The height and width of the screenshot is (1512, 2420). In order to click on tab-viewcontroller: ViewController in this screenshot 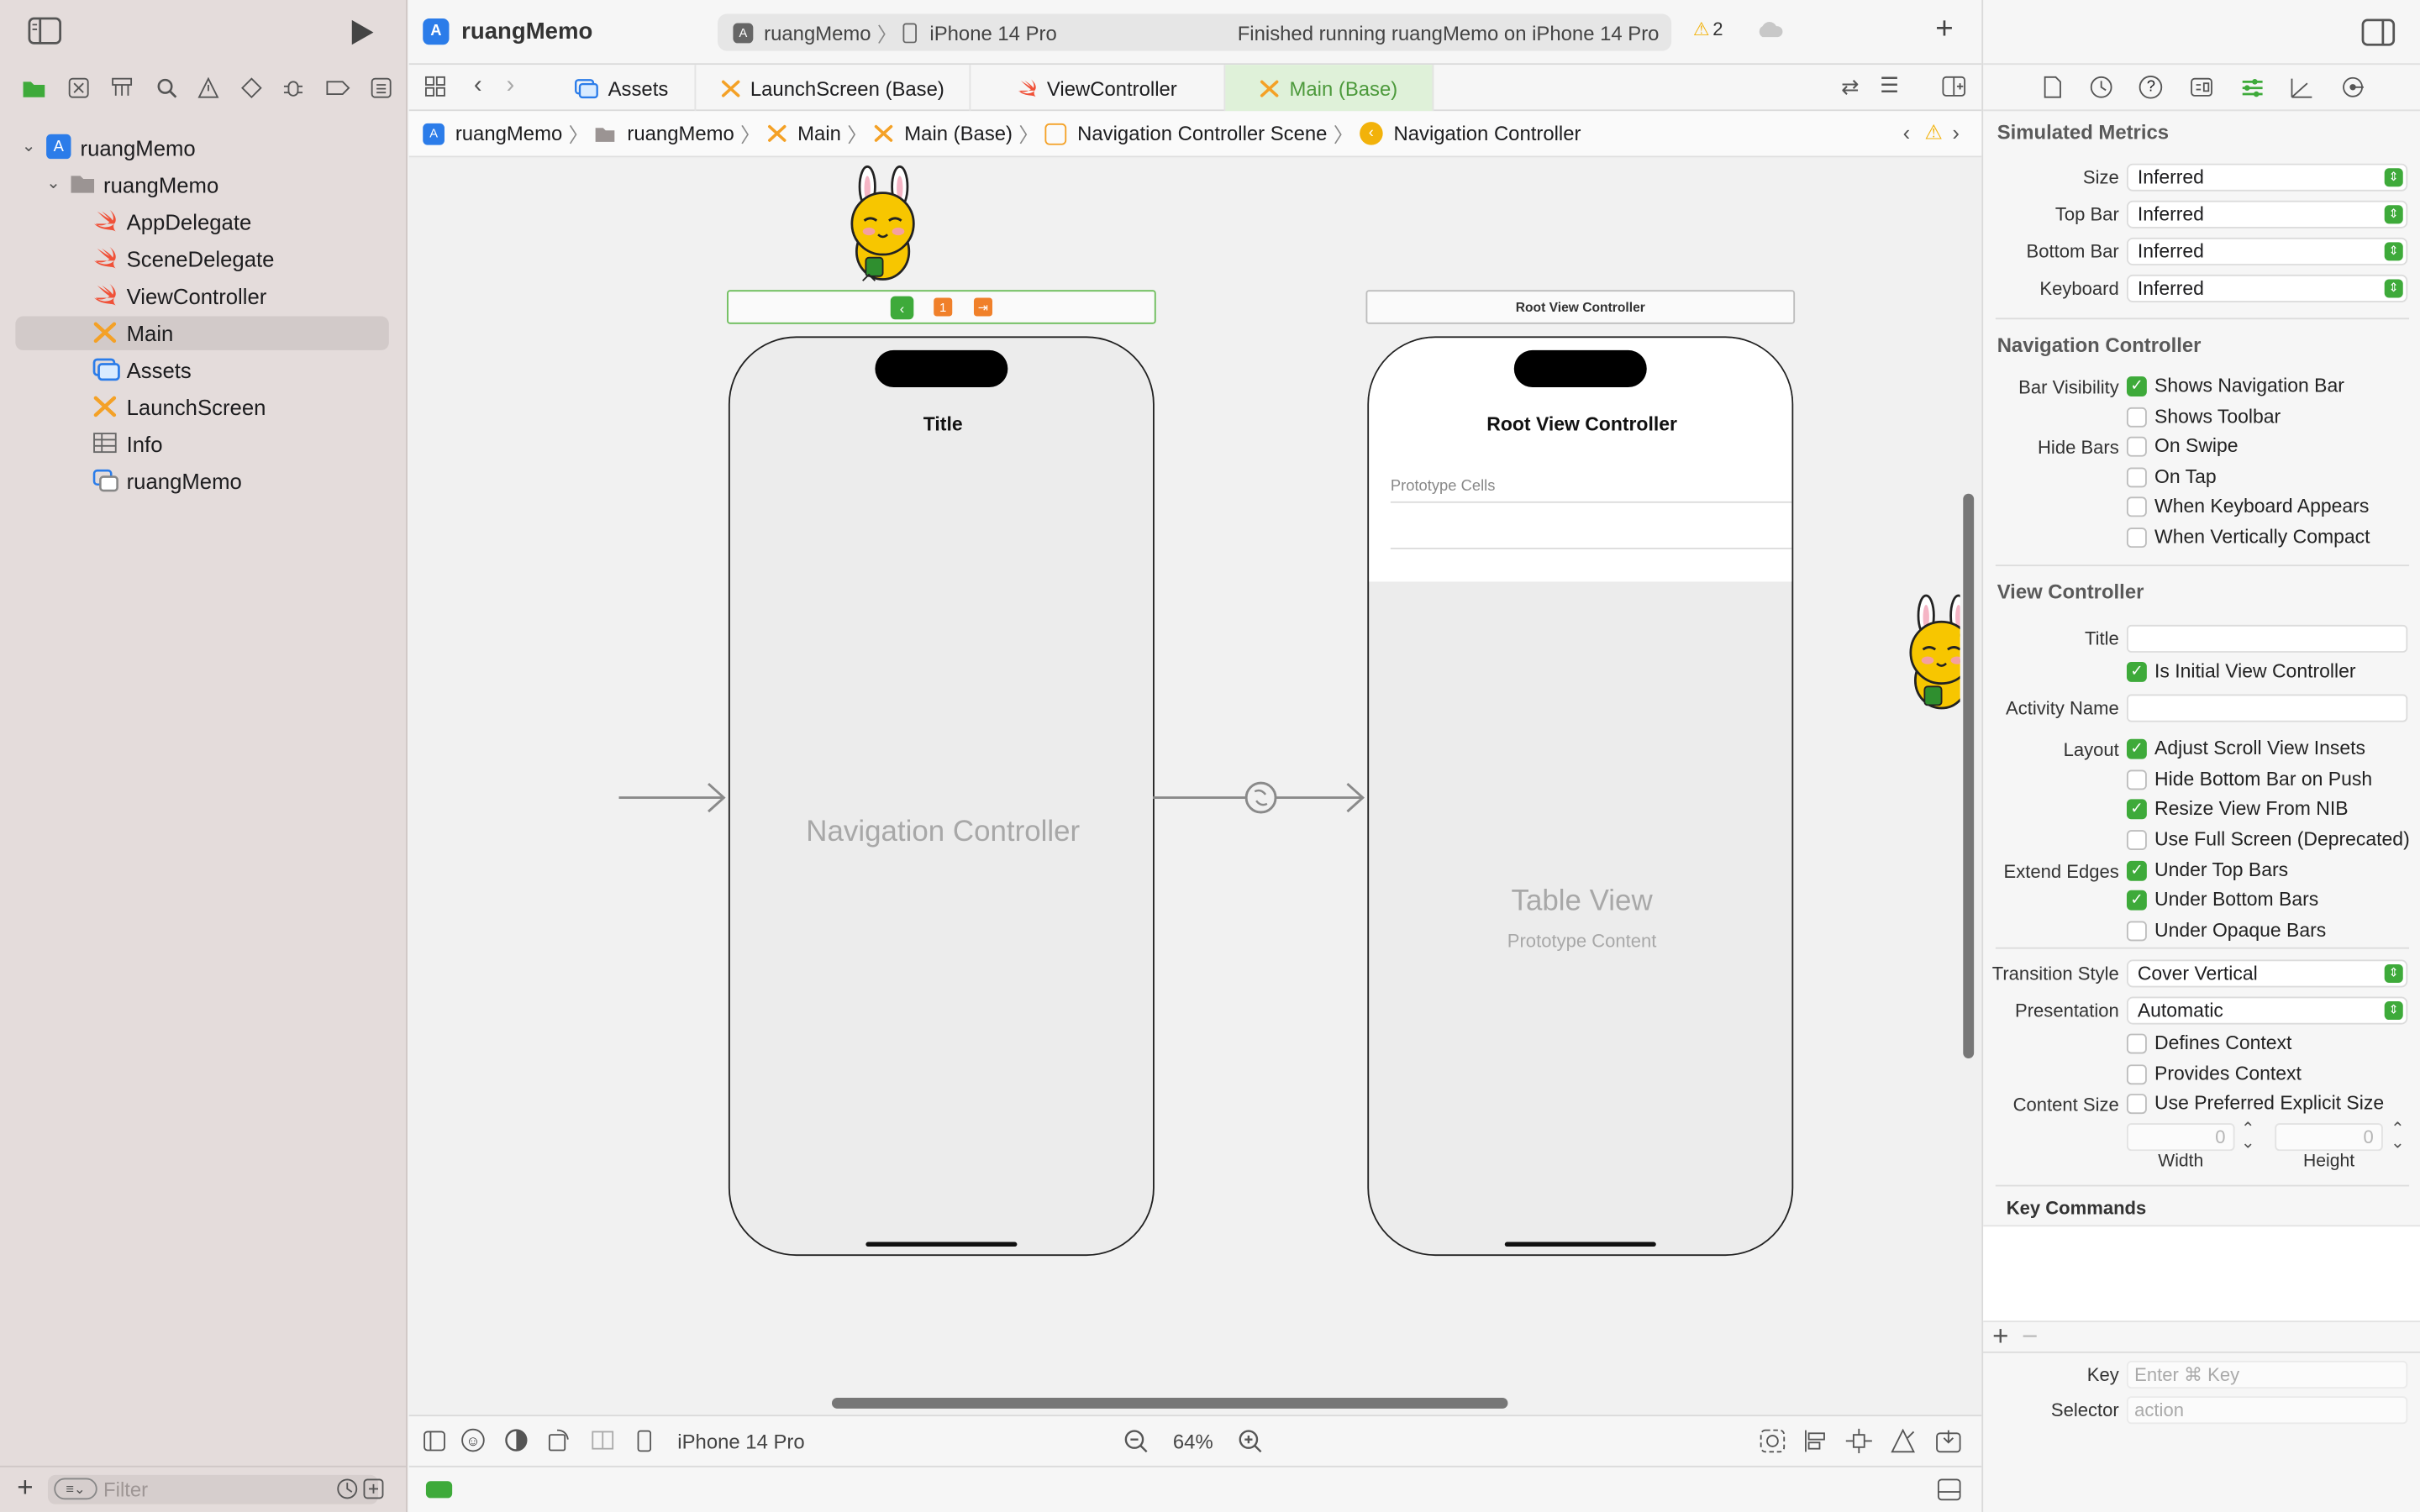, I will do `click(1098, 88)`.